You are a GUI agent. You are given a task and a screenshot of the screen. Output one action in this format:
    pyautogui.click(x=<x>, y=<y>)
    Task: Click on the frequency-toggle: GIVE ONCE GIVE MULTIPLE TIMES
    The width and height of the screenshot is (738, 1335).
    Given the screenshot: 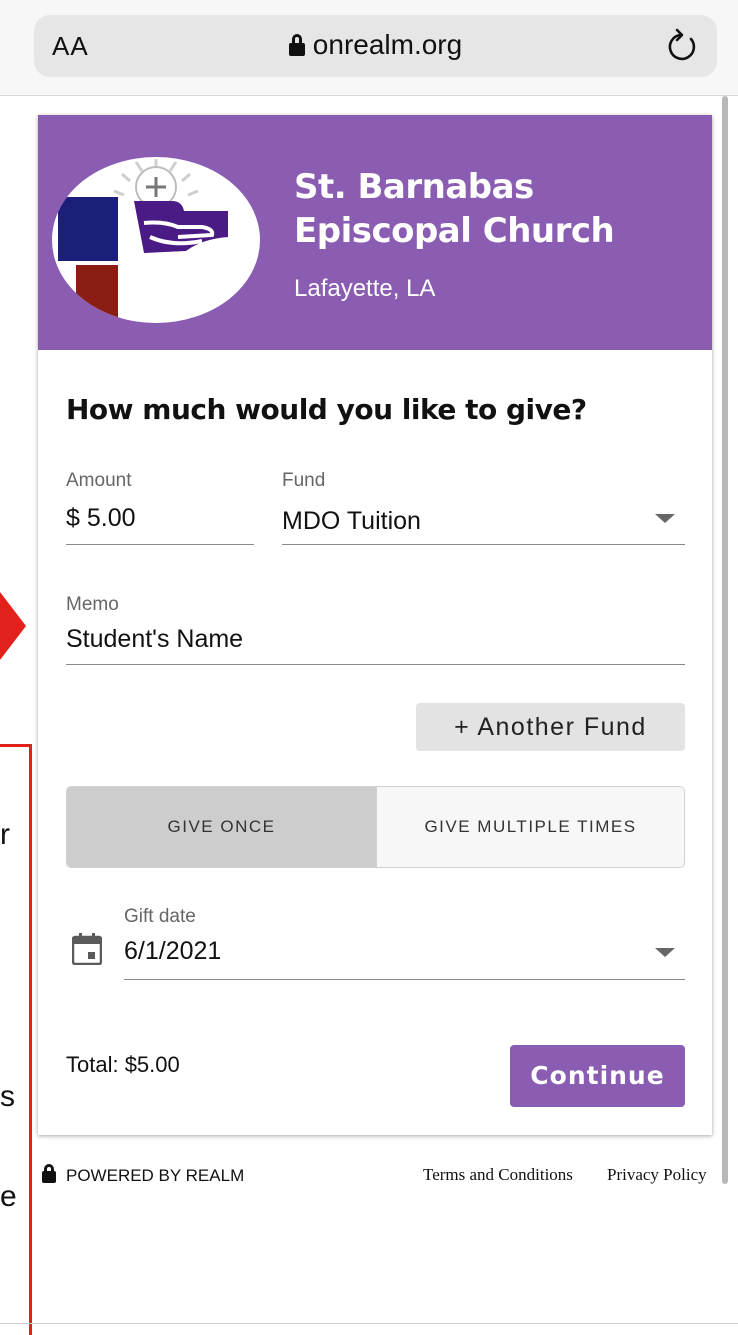 What is the action you would take?
    pyautogui.click(x=375, y=827)
    